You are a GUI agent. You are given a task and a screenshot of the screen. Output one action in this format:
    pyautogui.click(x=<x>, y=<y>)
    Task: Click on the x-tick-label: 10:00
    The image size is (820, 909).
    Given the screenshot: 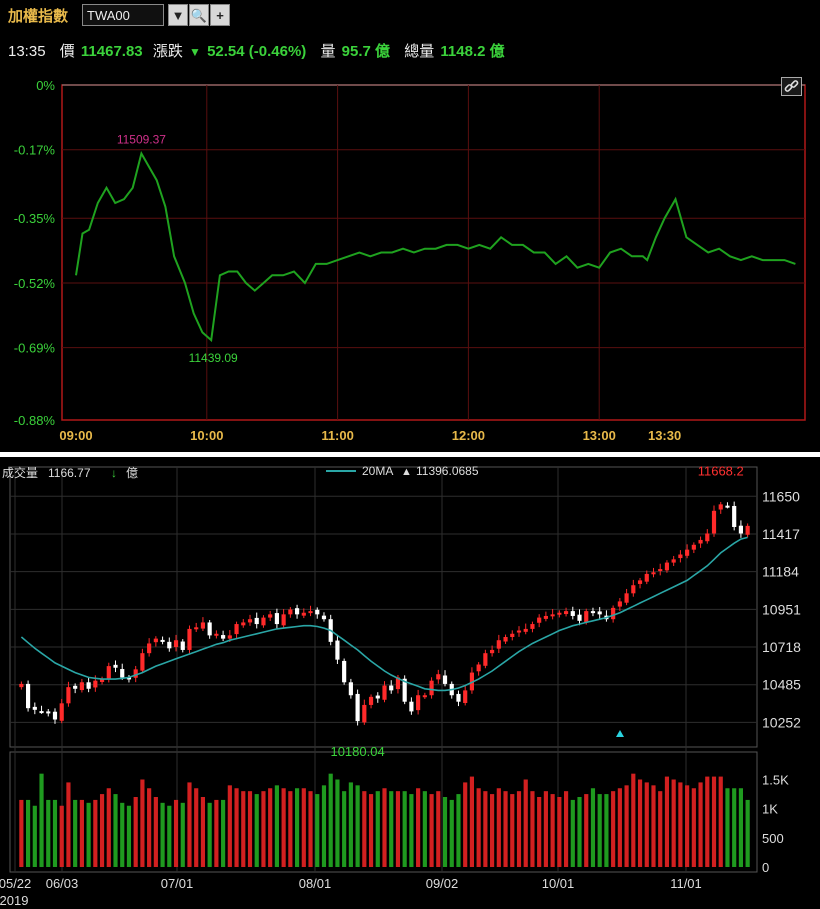 What is the action you would take?
    pyautogui.click(x=206, y=435)
    